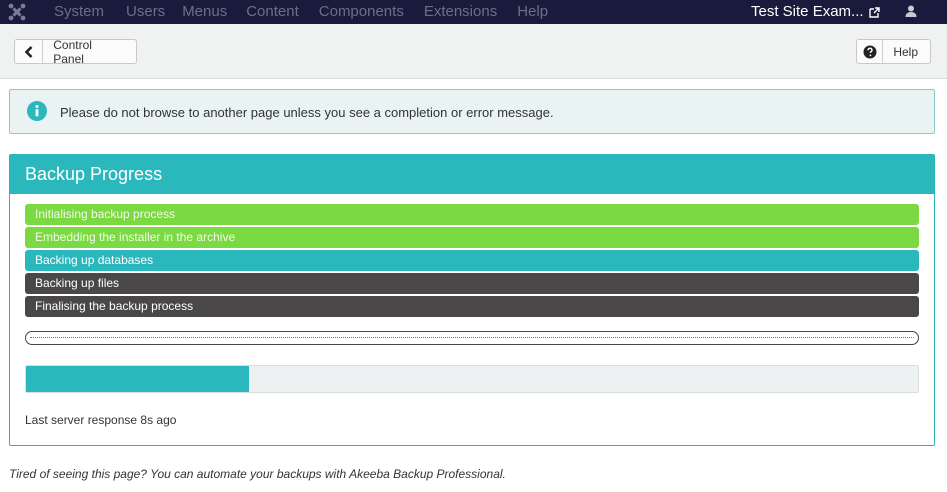  What do you see at coordinates (532, 12) in the screenshot?
I see `menu-help: Help` at bounding box center [532, 12].